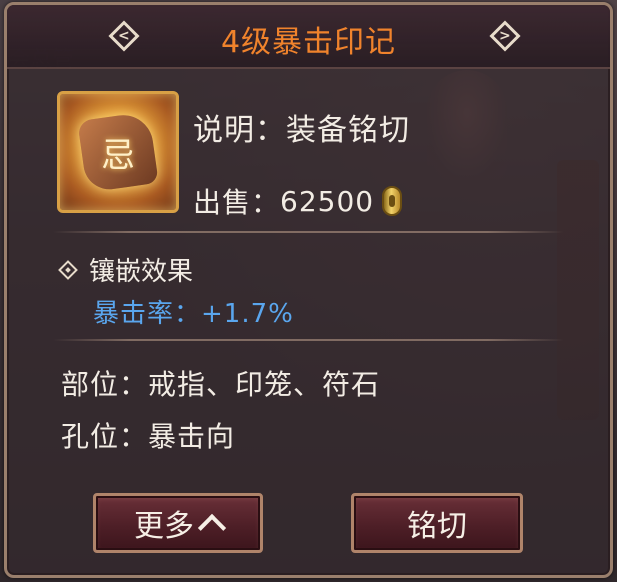  I want to click on chevron-right-diamond-icon: >, so click(505, 36).